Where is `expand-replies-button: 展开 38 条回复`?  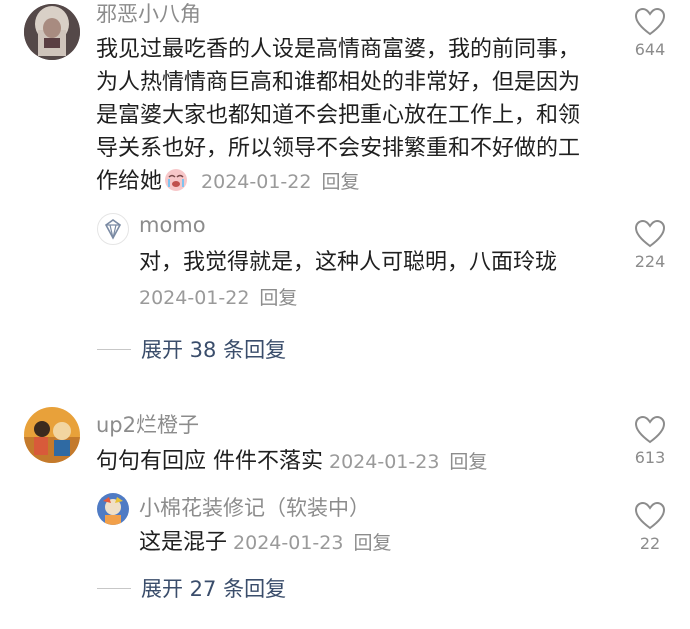
expand-replies-button: 展开 38 条回复 is located at coordinates (191, 349).